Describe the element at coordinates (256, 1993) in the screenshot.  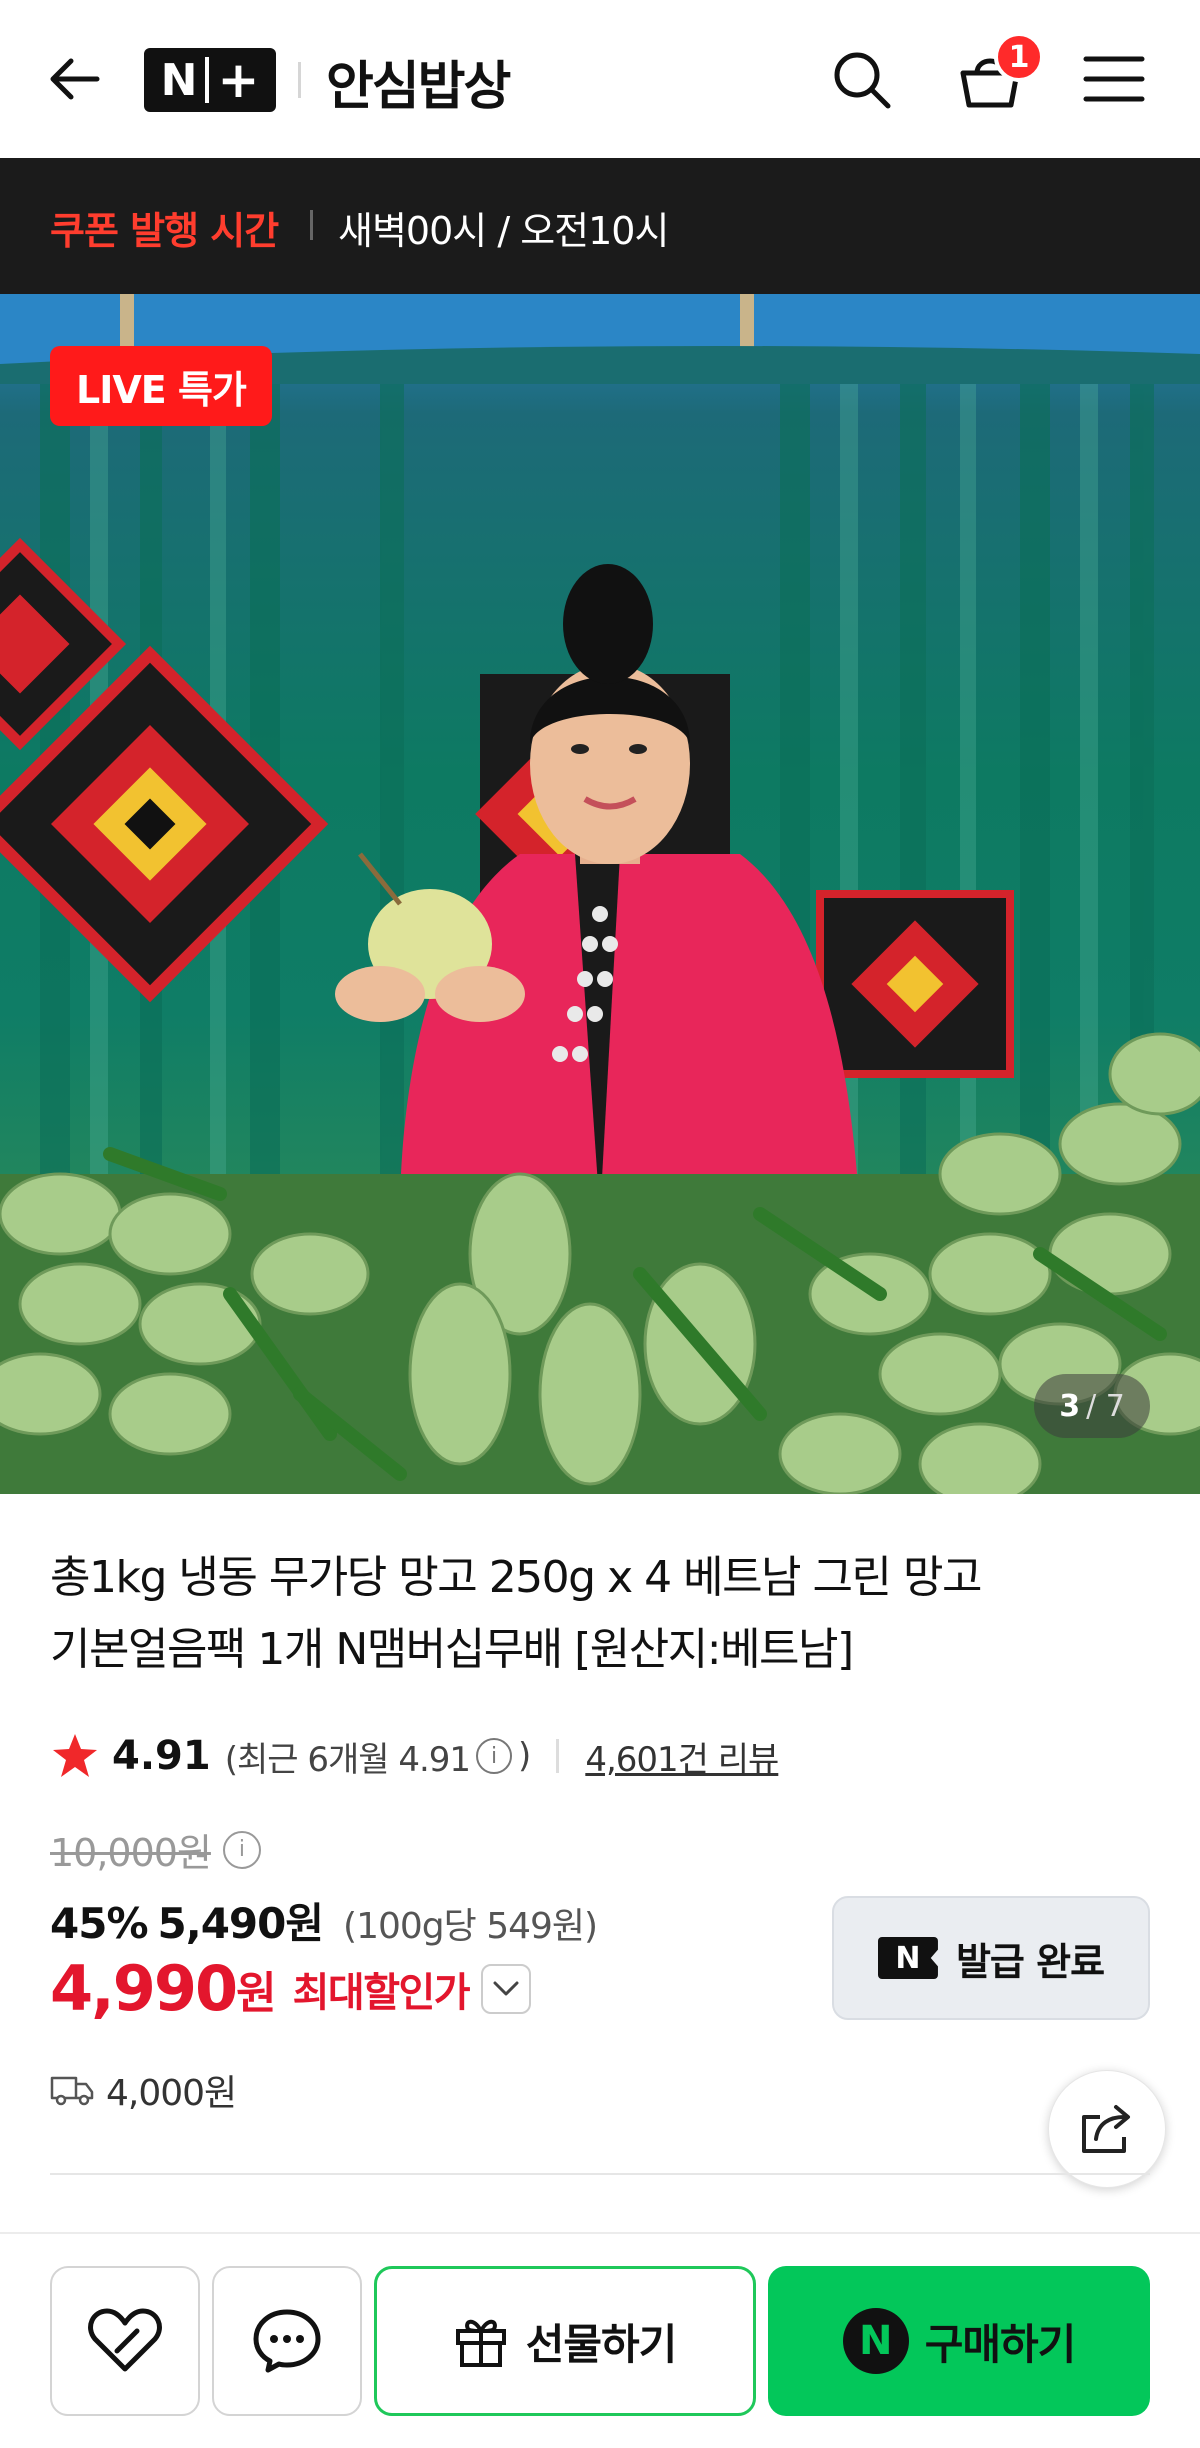
I see `final-price-currency: 원` at that location.